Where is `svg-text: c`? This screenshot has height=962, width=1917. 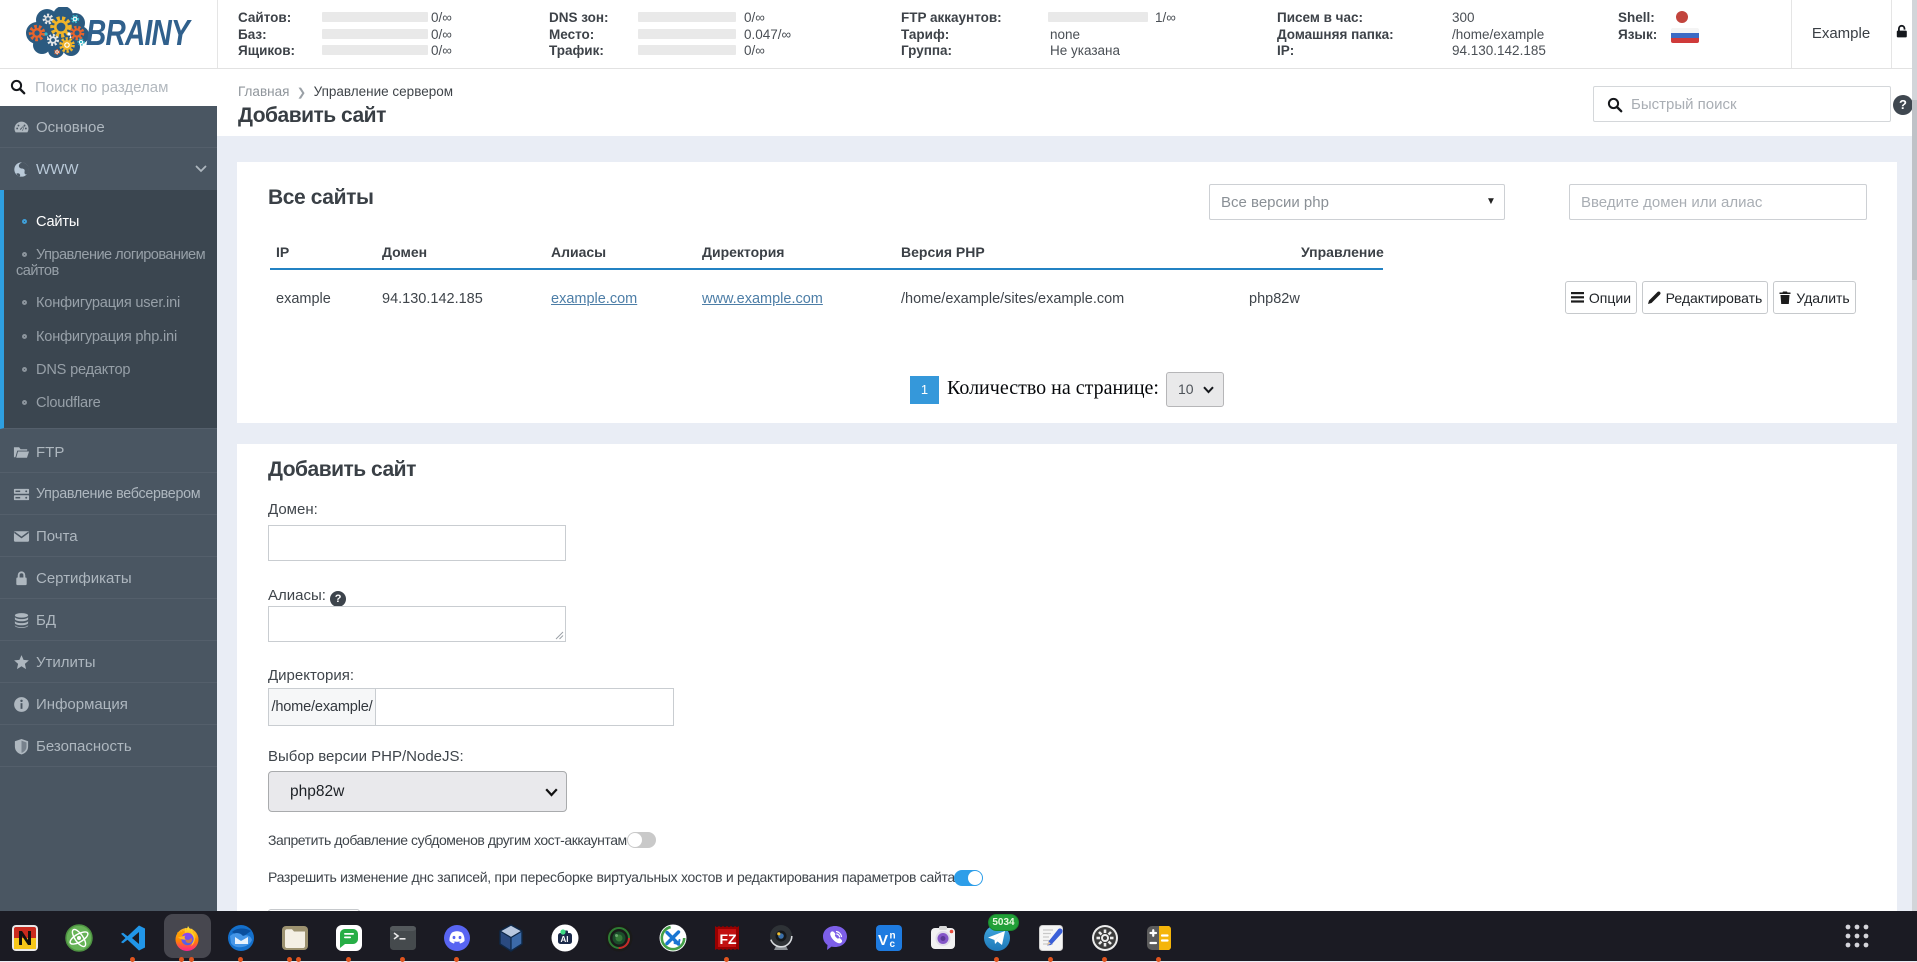 svg-text: c is located at coordinates (893, 944).